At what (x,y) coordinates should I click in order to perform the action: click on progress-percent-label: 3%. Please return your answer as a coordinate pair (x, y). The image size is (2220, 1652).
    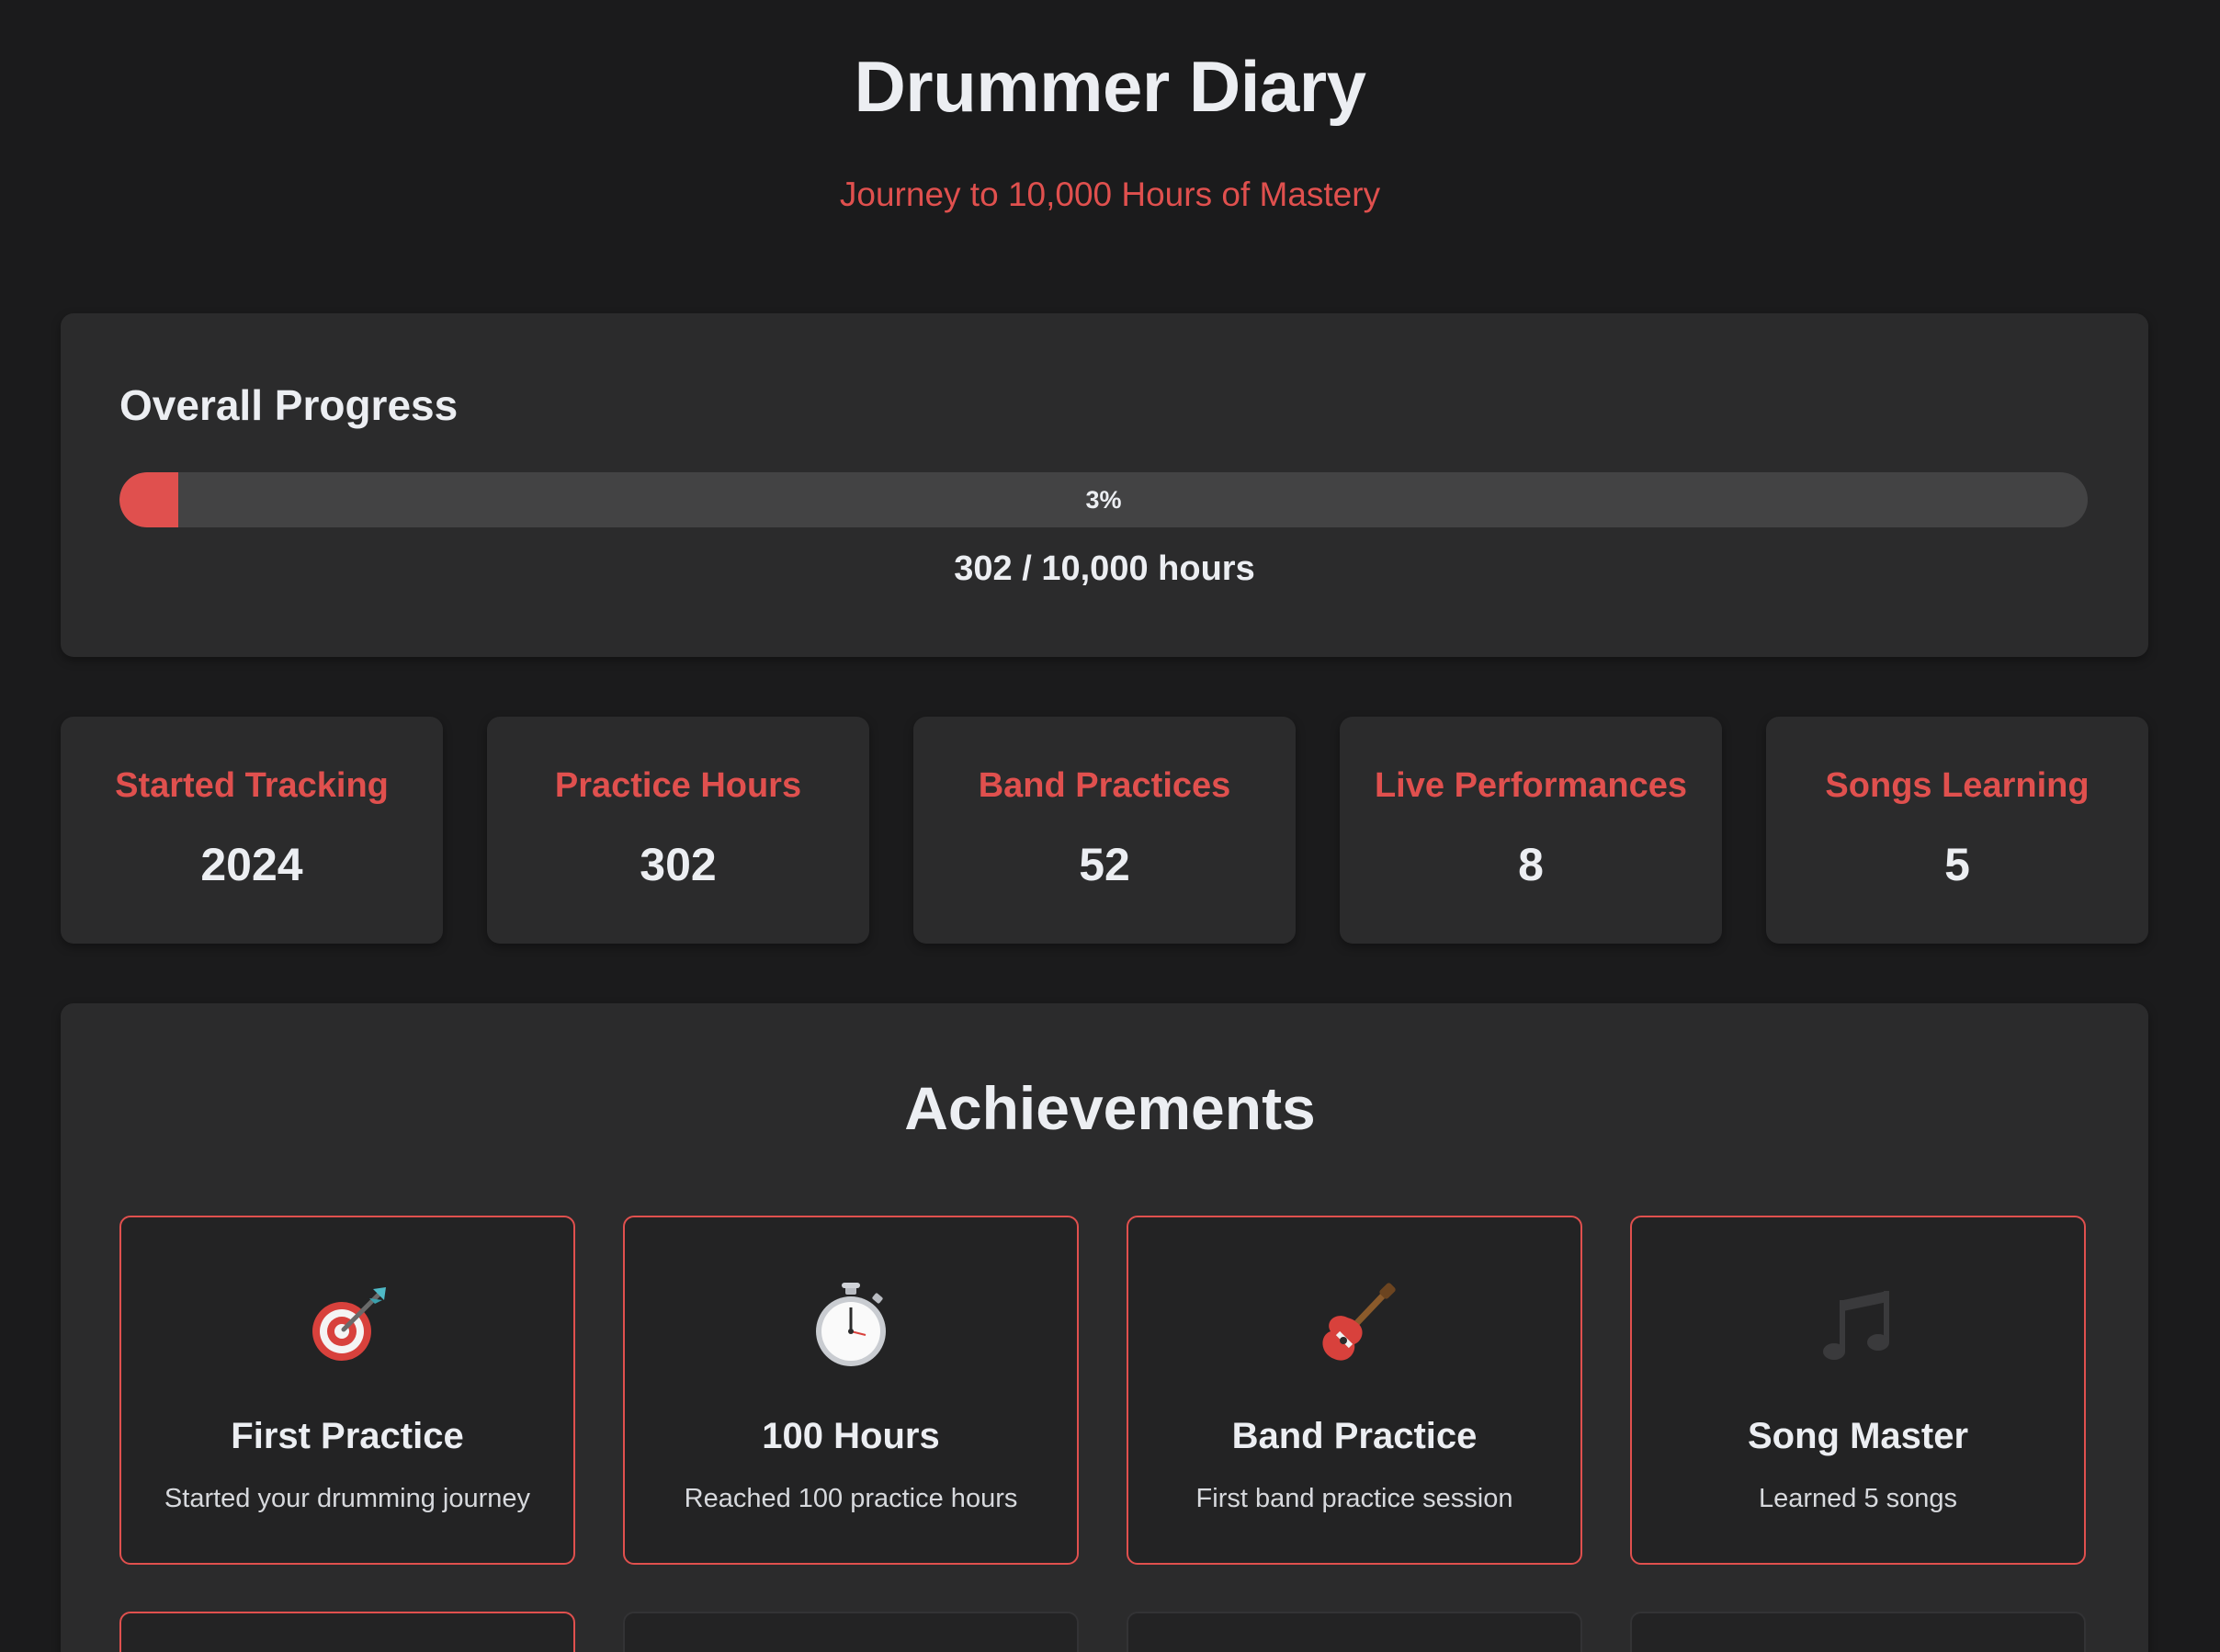
    Looking at the image, I should click on (1103, 500).